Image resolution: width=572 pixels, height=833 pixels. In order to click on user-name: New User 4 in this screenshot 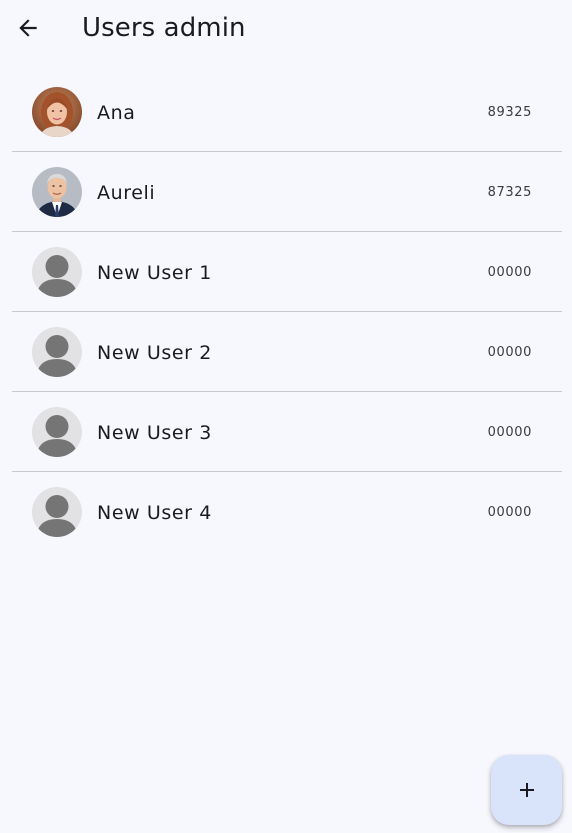, I will do `click(154, 513)`.